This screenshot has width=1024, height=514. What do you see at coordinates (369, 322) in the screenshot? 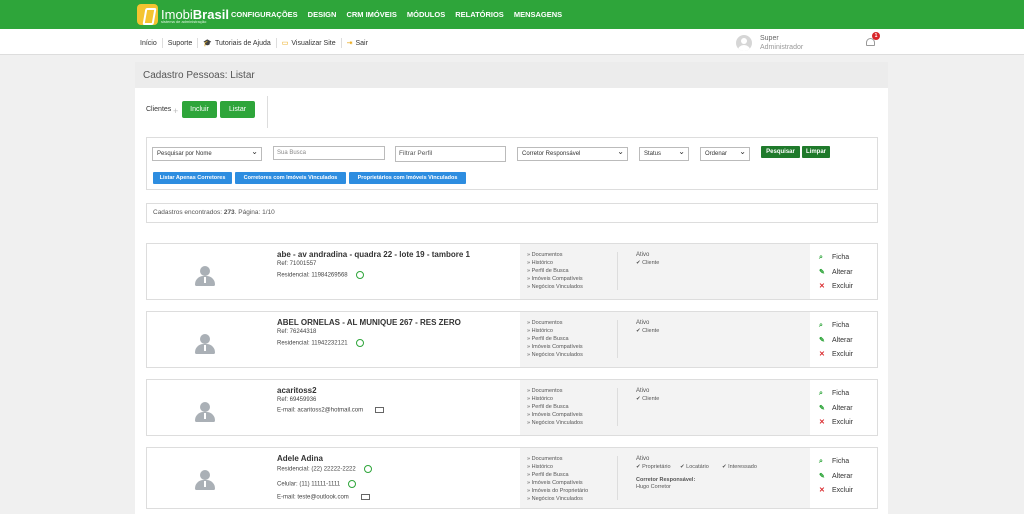
I see `person-name: ABEL ORNELAS - AL MUNIQUE 267 - RES ZERO` at bounding box center [369, 322].